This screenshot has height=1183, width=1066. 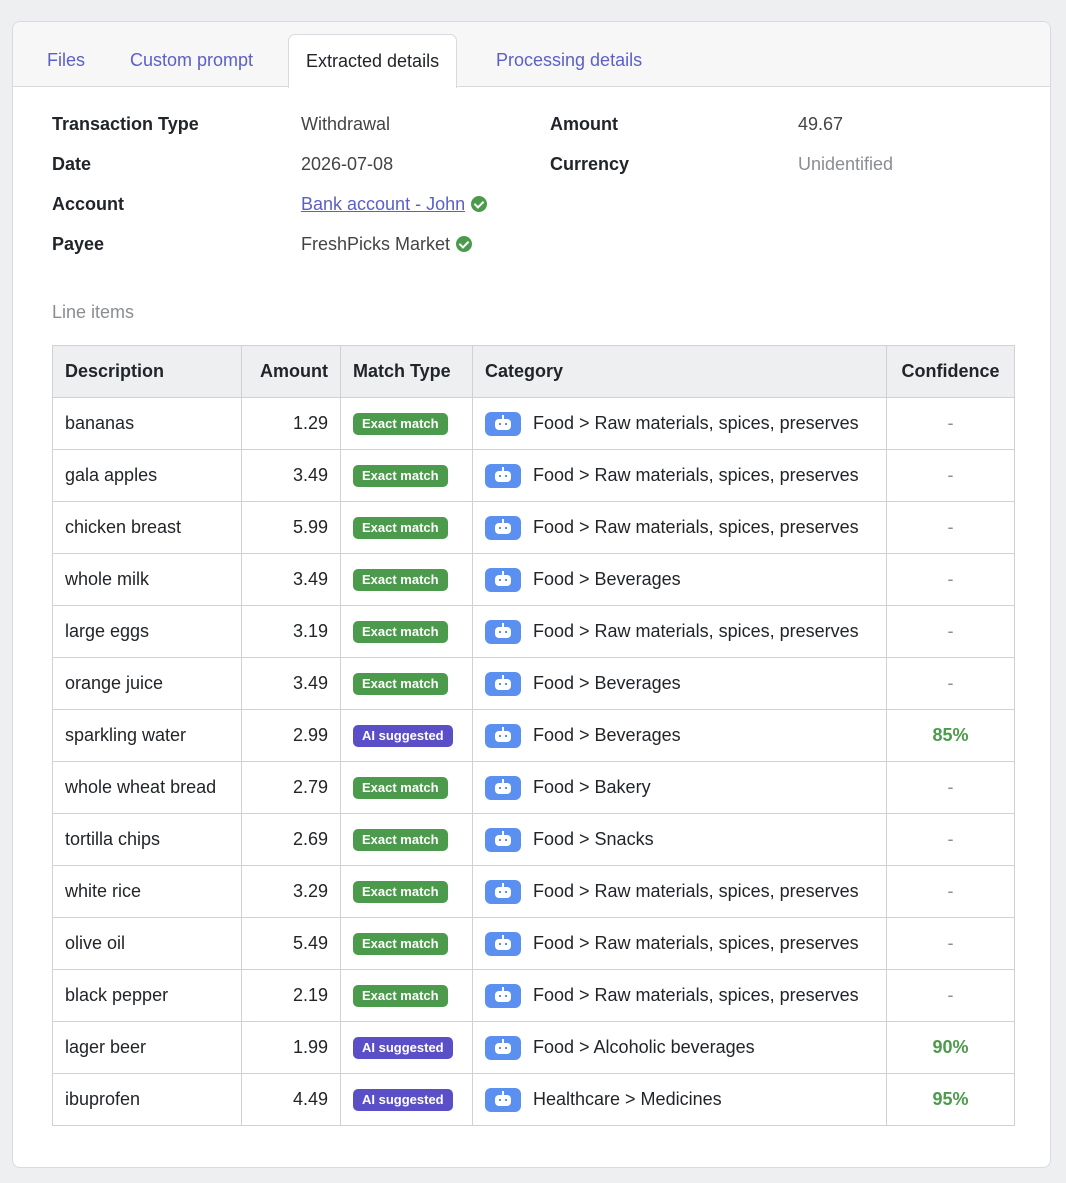 What do you see at coordinates (147, 995) in the screenshot?
I see `row-description: black pepper` at bounding box center [147, 995].